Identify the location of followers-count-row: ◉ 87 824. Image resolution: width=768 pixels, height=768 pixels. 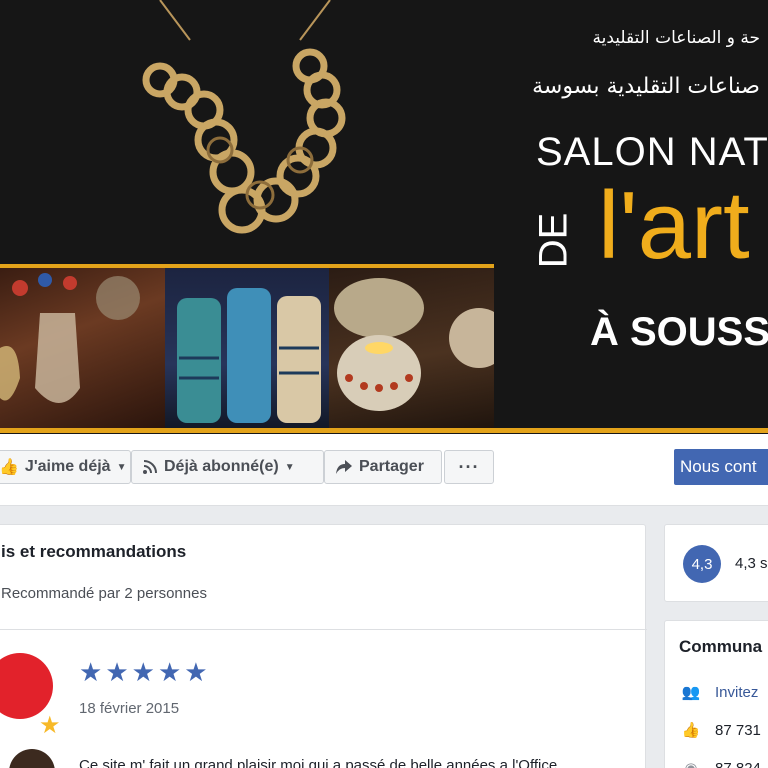
(721, 763).